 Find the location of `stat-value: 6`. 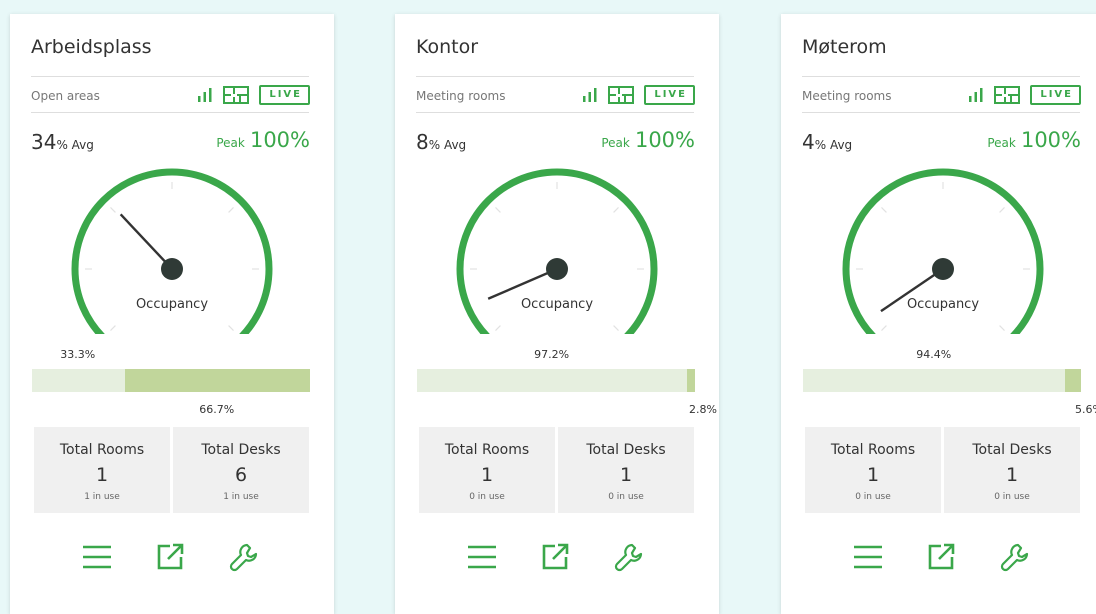

stat-value: 6 is located at coordinates (241, 475).